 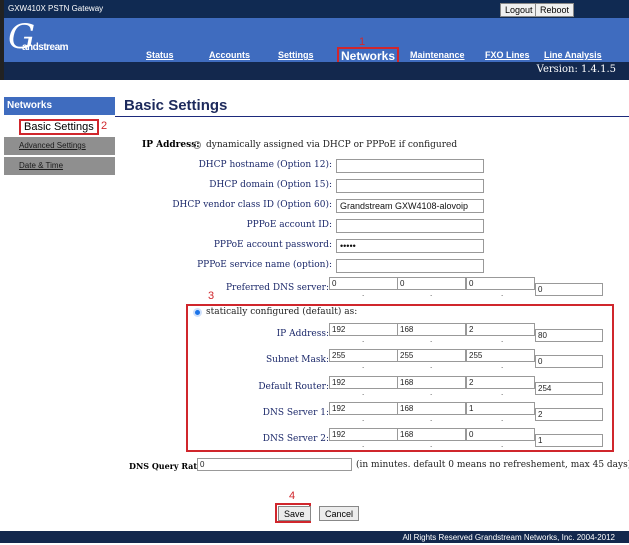 I want to click on field-input: •••••, so click(x=410, y=246).